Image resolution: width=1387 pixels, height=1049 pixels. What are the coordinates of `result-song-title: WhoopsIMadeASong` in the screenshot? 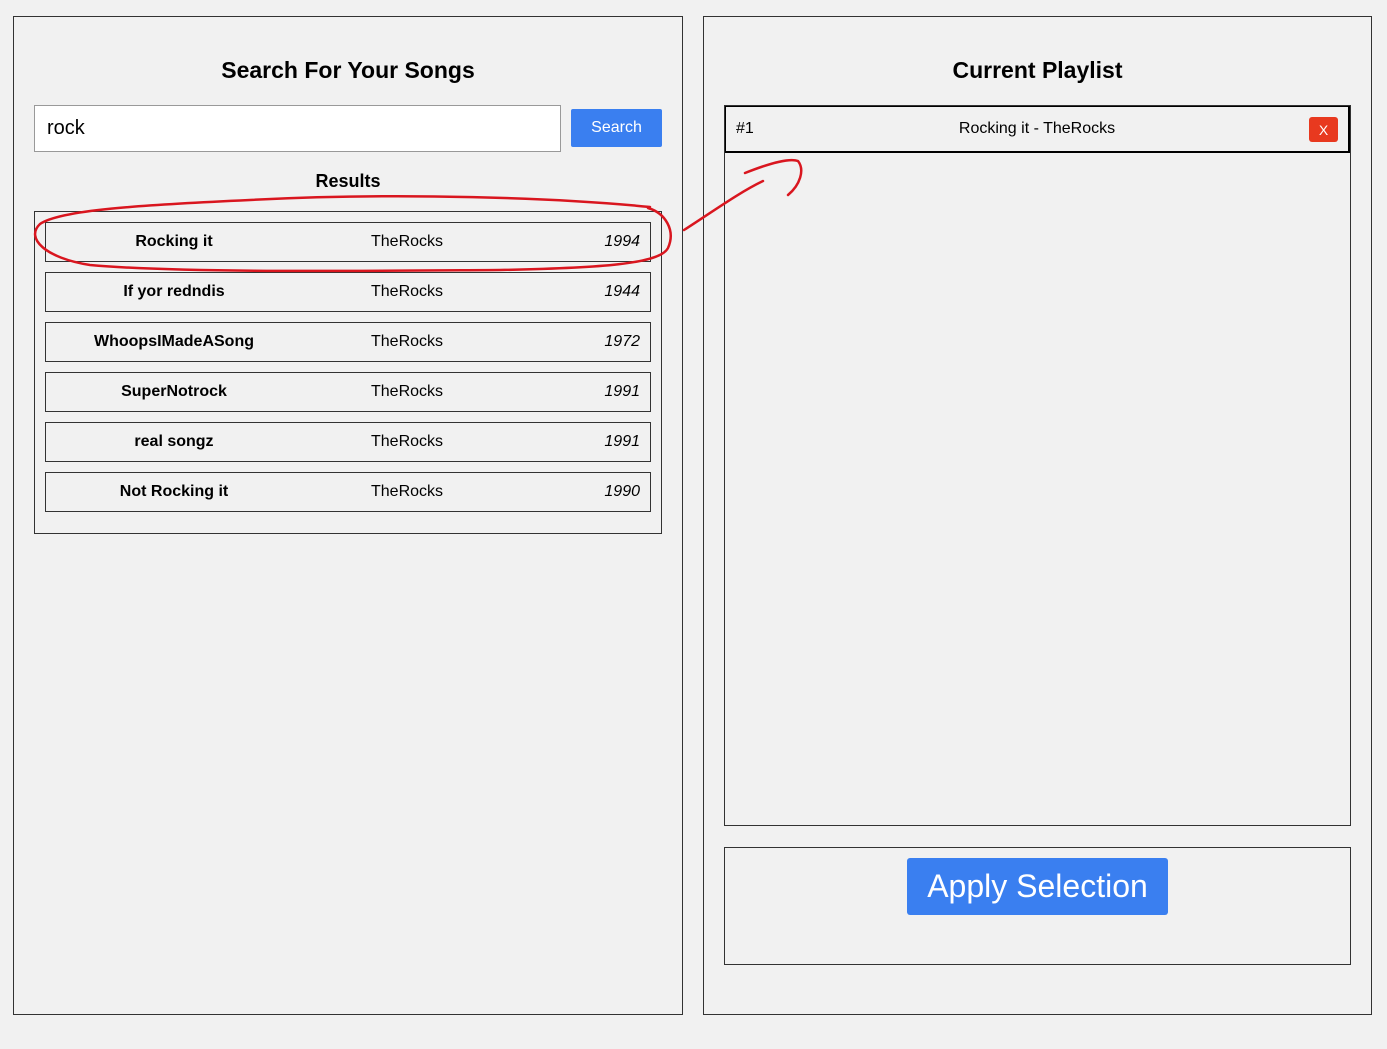 It's located at (174, 341).